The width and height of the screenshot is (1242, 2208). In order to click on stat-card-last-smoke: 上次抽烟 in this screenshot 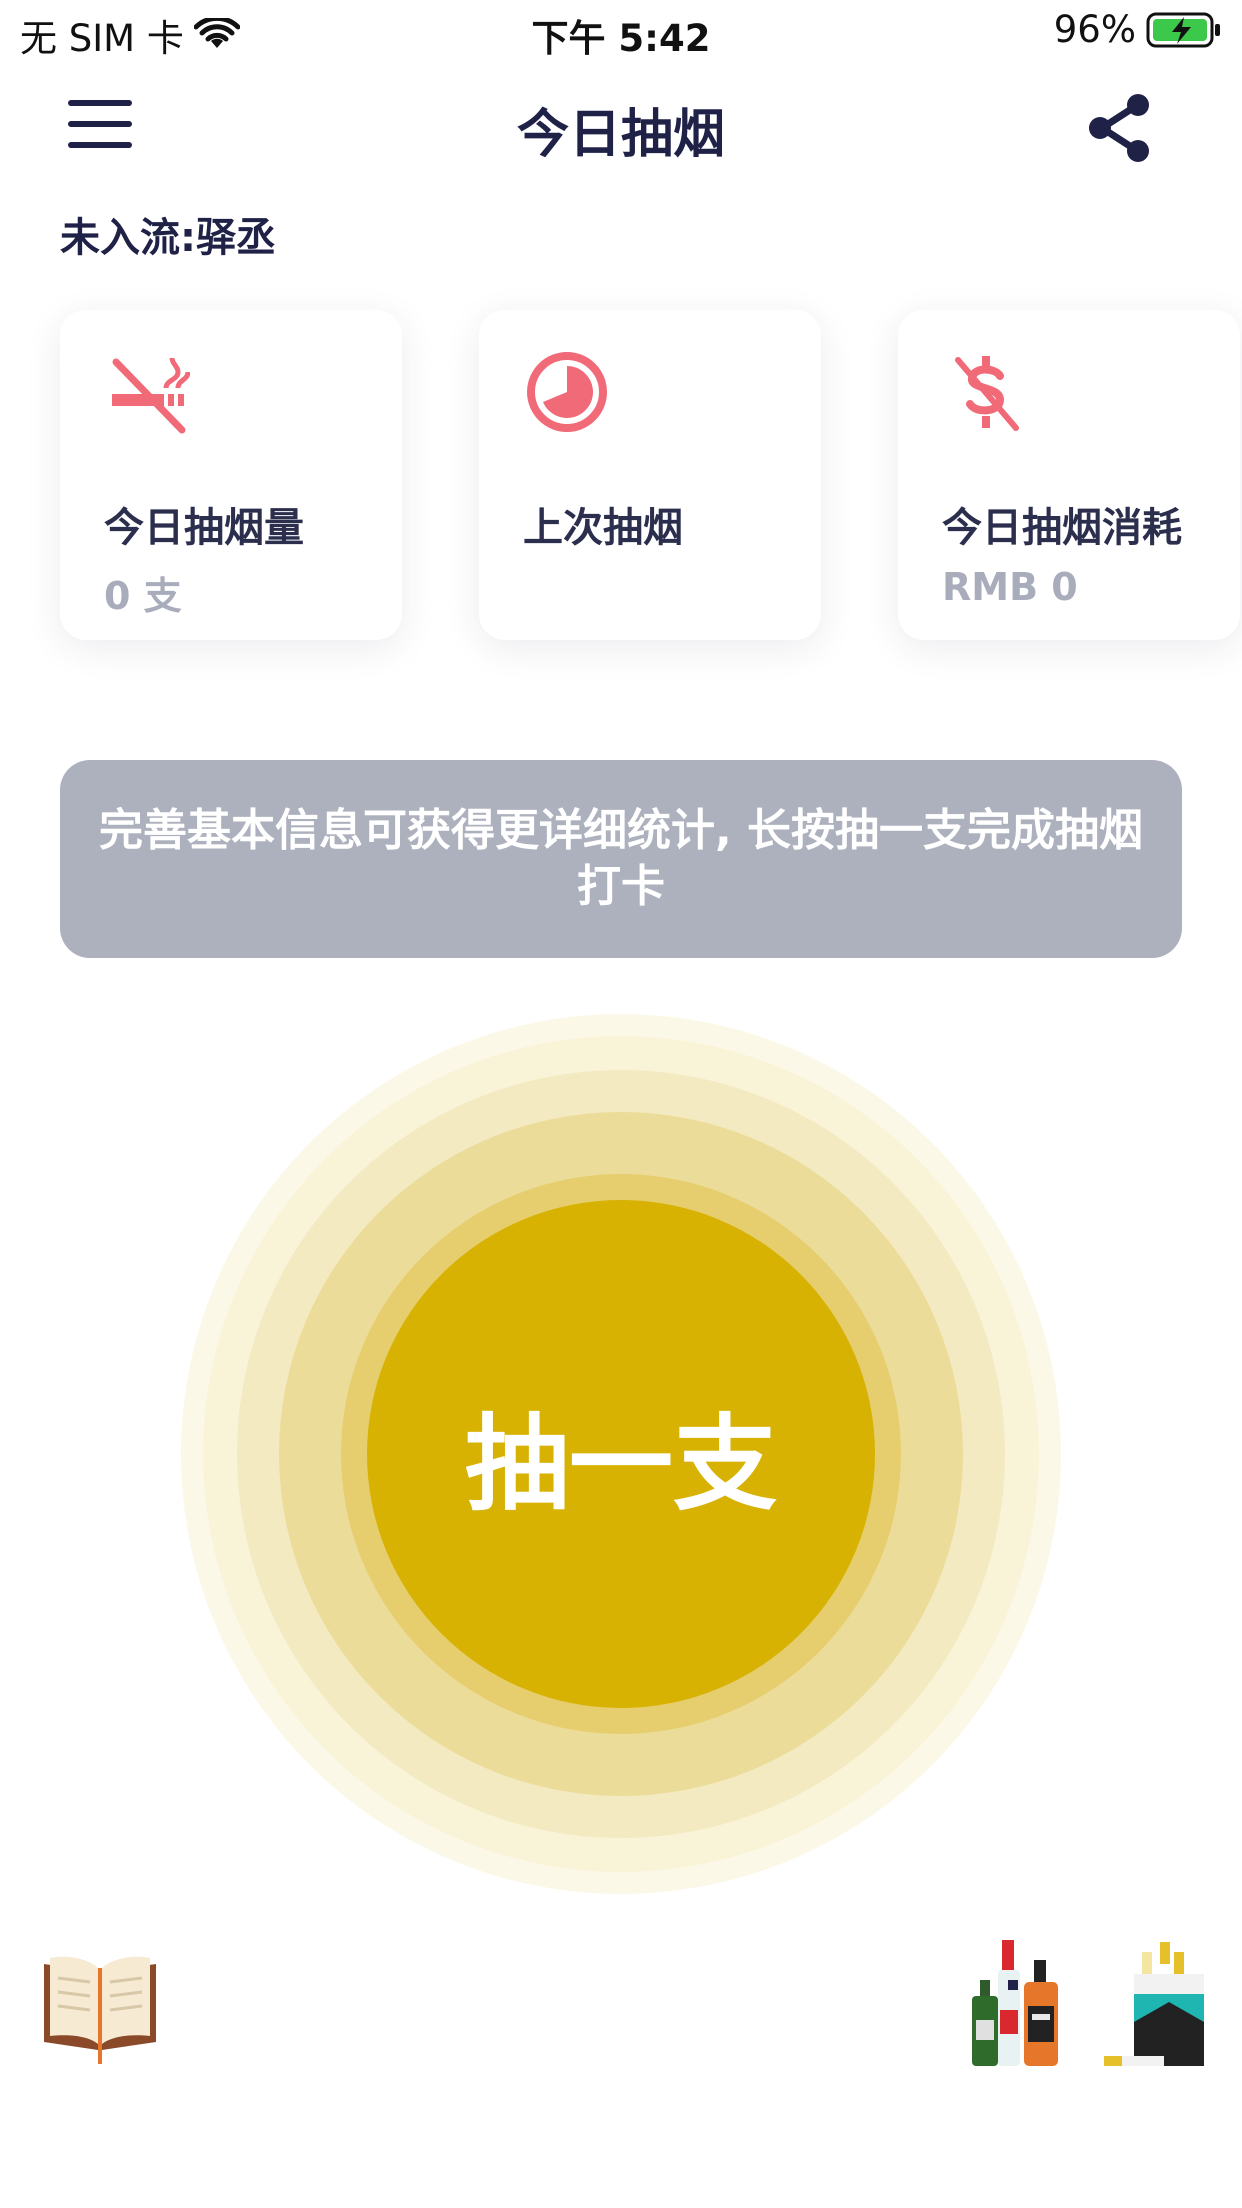, I will do `click(650, 475)`.